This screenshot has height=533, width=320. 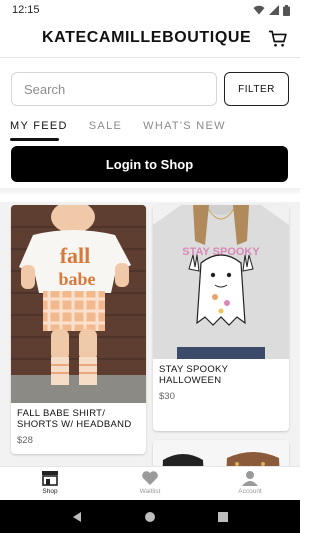 I want to click on tab-my-feed: MY FEED, so click(x=39, y=130).